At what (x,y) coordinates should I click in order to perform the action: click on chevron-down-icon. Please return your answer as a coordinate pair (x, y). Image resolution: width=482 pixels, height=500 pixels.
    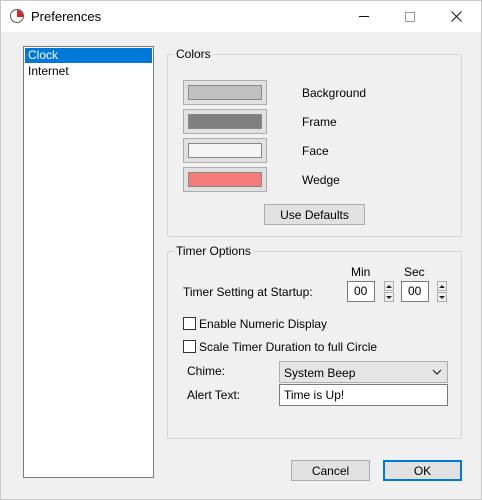
    Looking at the image, I should click on (437, 372).